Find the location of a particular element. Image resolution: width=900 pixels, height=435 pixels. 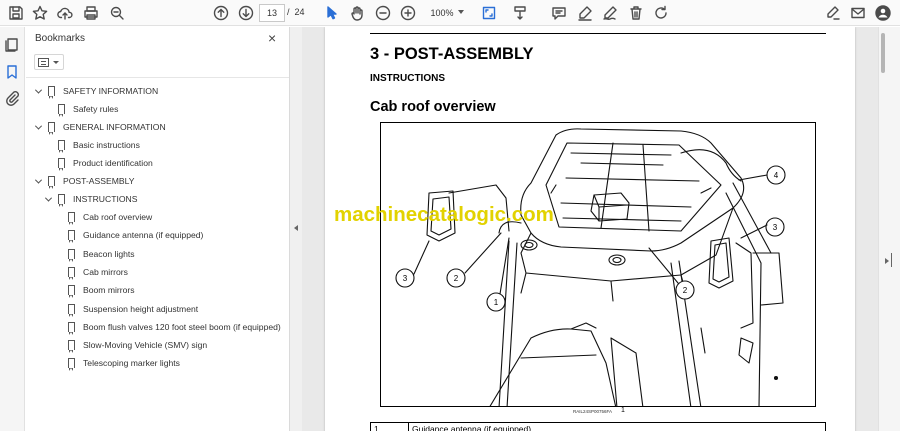

scrollbar-thumb is located at coordinates (883, 53).